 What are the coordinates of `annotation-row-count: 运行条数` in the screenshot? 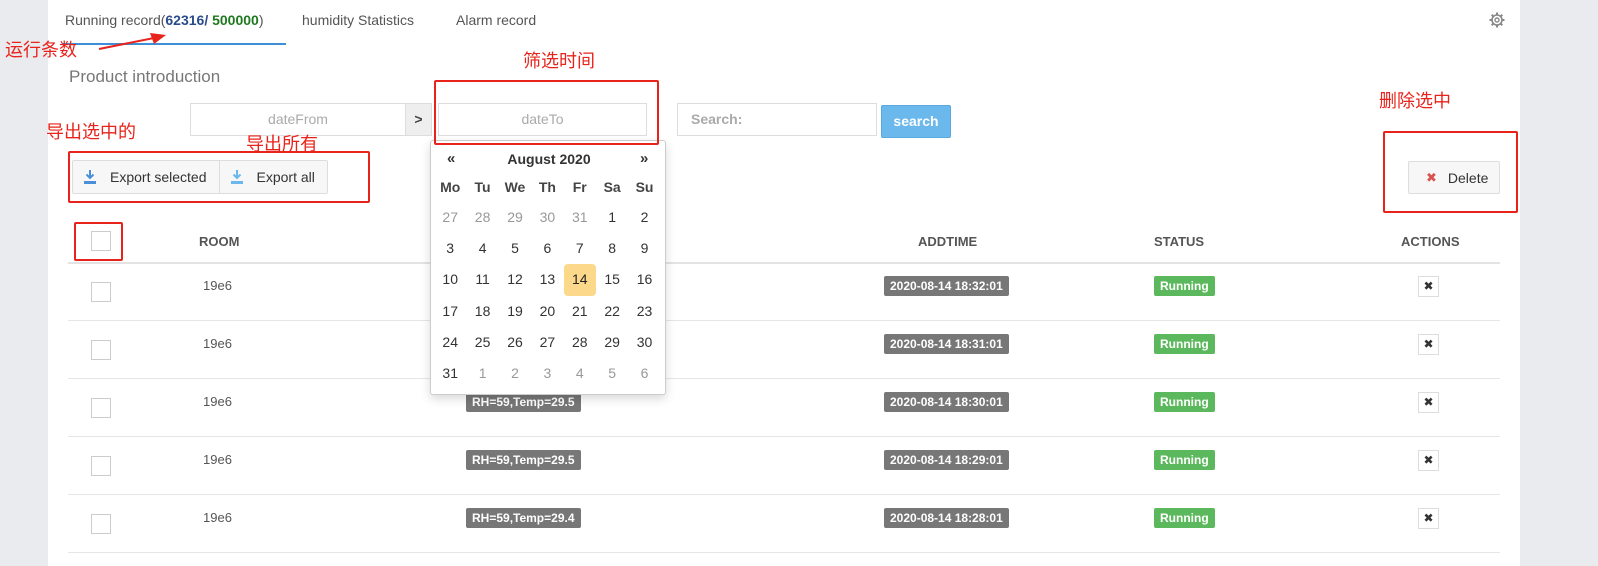 It's located at (41, 50).